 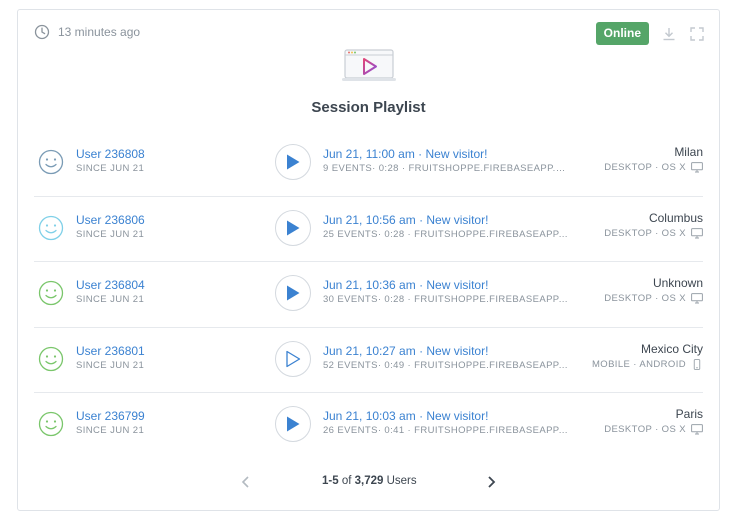 What do you see at coordinates (42, 32) in the screenshot?
I see `clock-icon` at bounding box center [42, 32].